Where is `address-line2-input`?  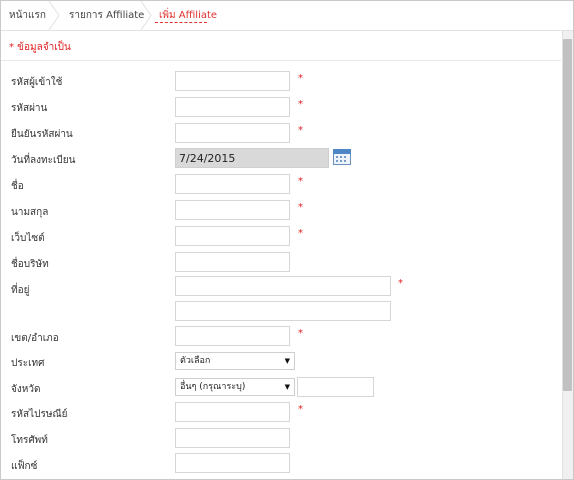 address-line2-input is located at coordinates (283, 311).